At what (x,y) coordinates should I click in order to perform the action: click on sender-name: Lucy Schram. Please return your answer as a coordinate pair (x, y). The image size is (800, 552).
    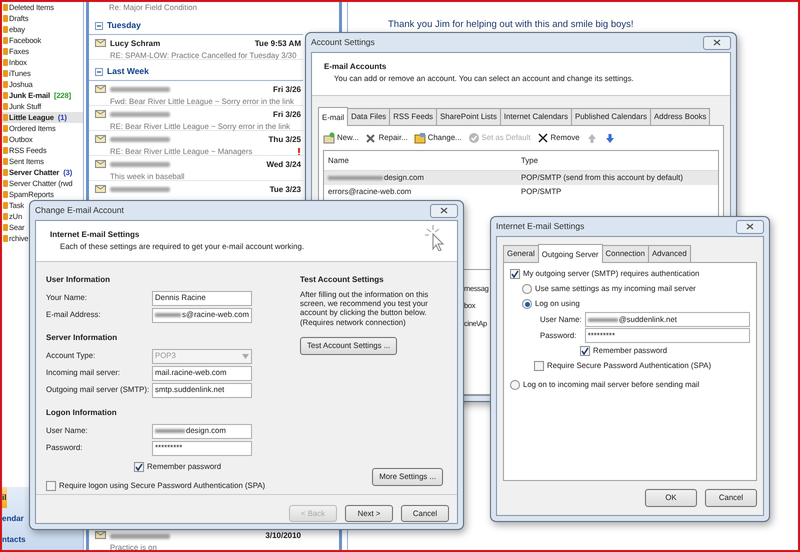
    Looking at the image, I should click on (135, 44).